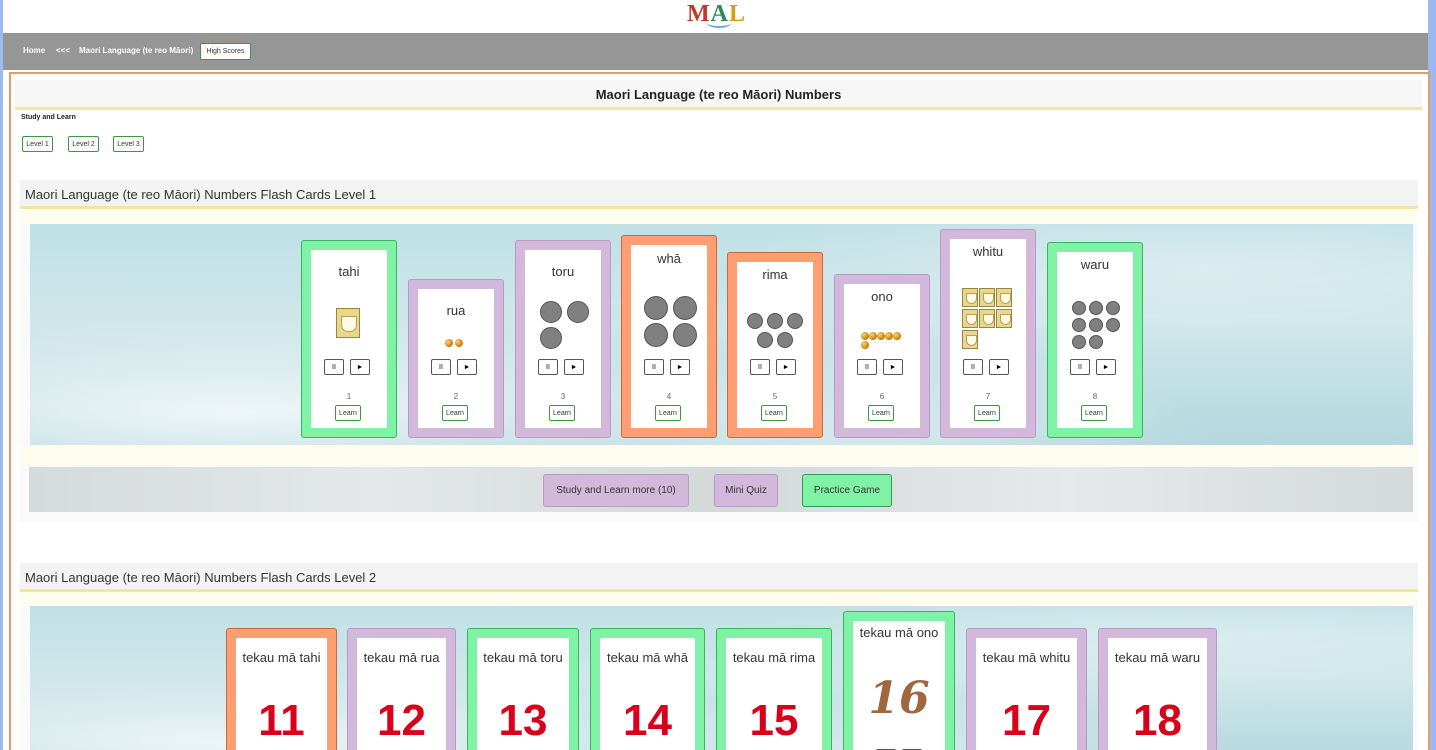 Image resolution: width=1436 pixels, height=750 pixels. I want to click on card-word: tekau mā toru, so click(523, 657).